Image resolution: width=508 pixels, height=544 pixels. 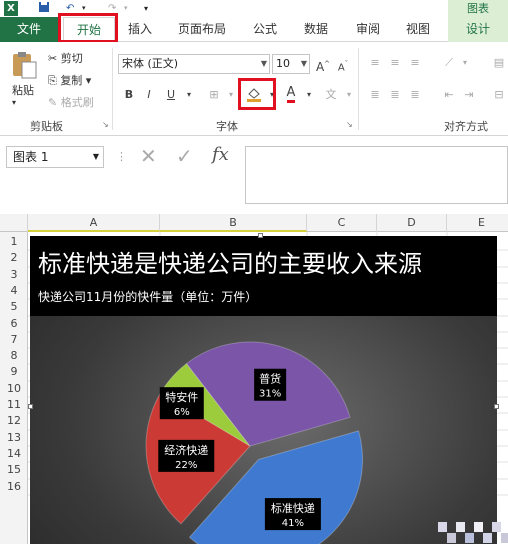 What do you see at coordinates (65, 58) in the screenshot?
I see `cut-button: ✂ 剪切` at bounding box center [65, 58].